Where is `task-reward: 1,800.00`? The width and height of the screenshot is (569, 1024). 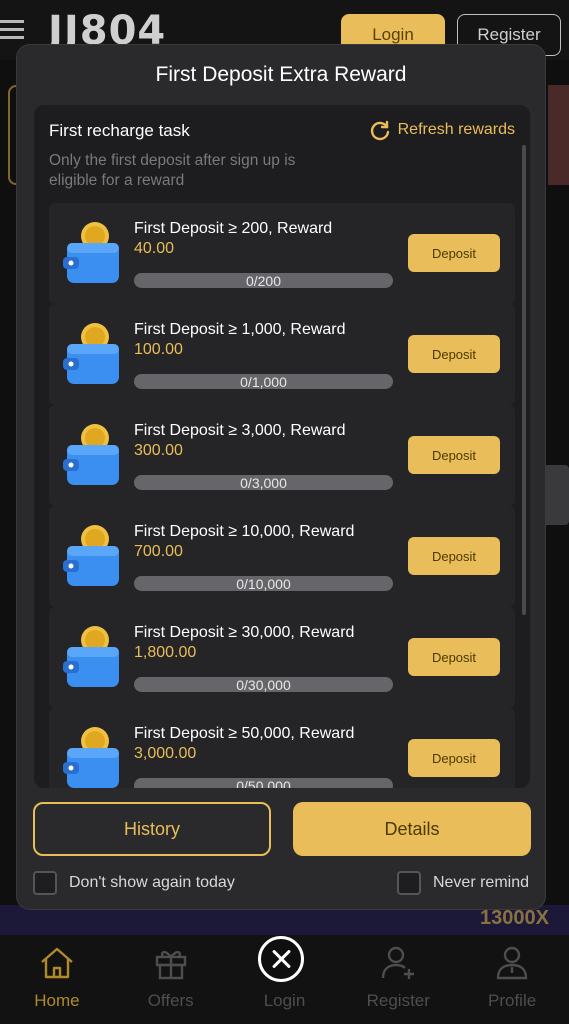
task-reward: 1,800.00 is located at coordinates (165, 652).